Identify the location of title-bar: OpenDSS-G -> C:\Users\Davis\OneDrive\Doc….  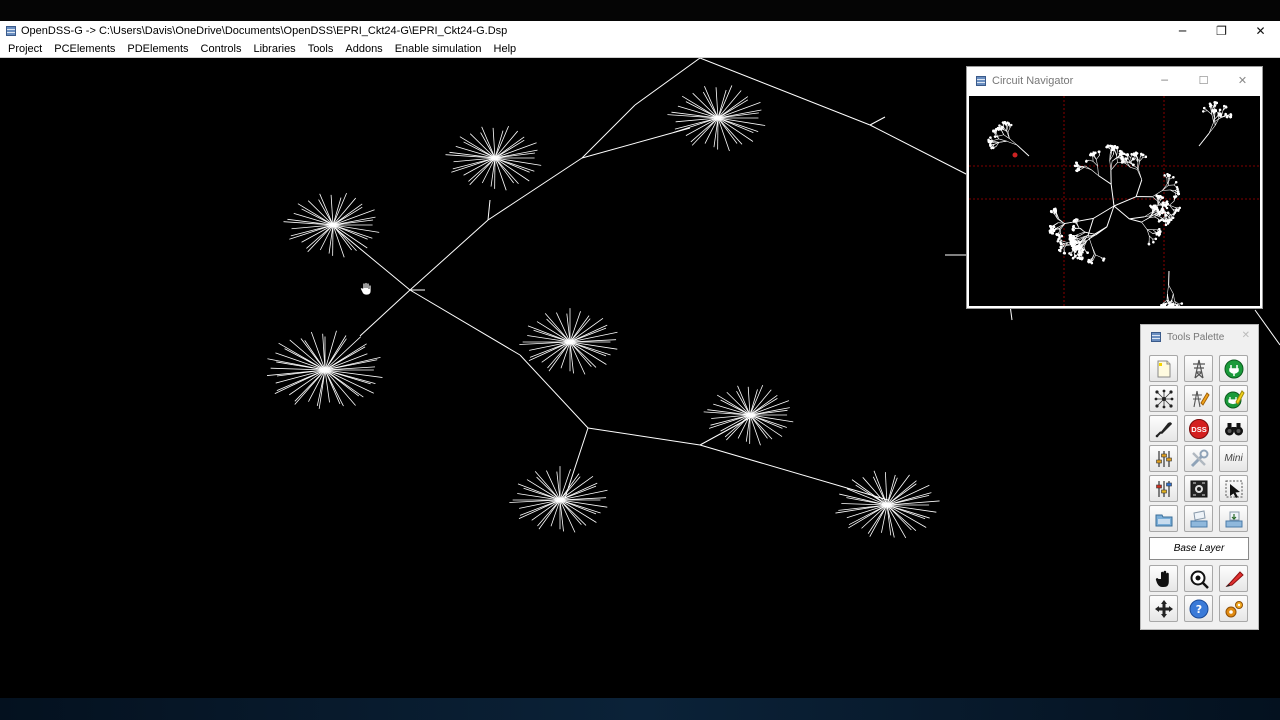
(640, 30).